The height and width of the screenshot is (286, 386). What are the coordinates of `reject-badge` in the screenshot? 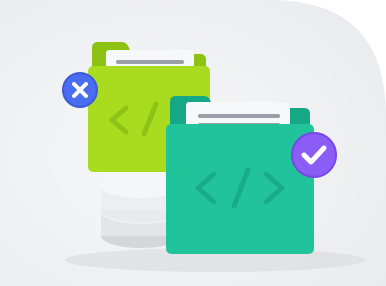 It's located at (80, 90).